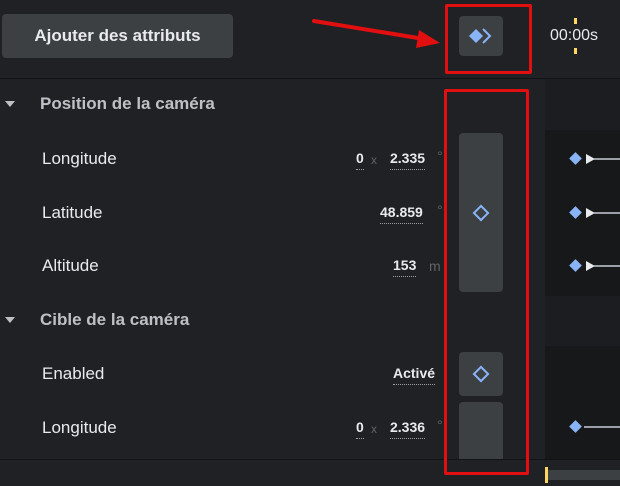 This screenshot has width=620, height=486. What do you see at coordinates (73, 373) in the screenshot?
I see `row-label-enabled: Enabled` at bounding box center [73, 373].